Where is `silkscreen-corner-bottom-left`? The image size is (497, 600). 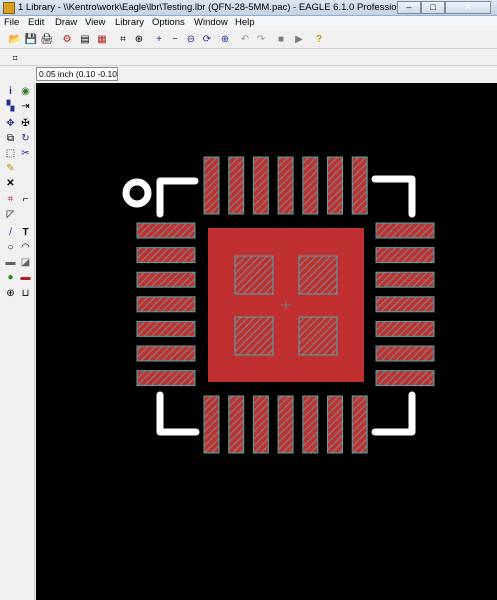
silkscreen-corner-bottom-left is located at coordinates (178, 413).